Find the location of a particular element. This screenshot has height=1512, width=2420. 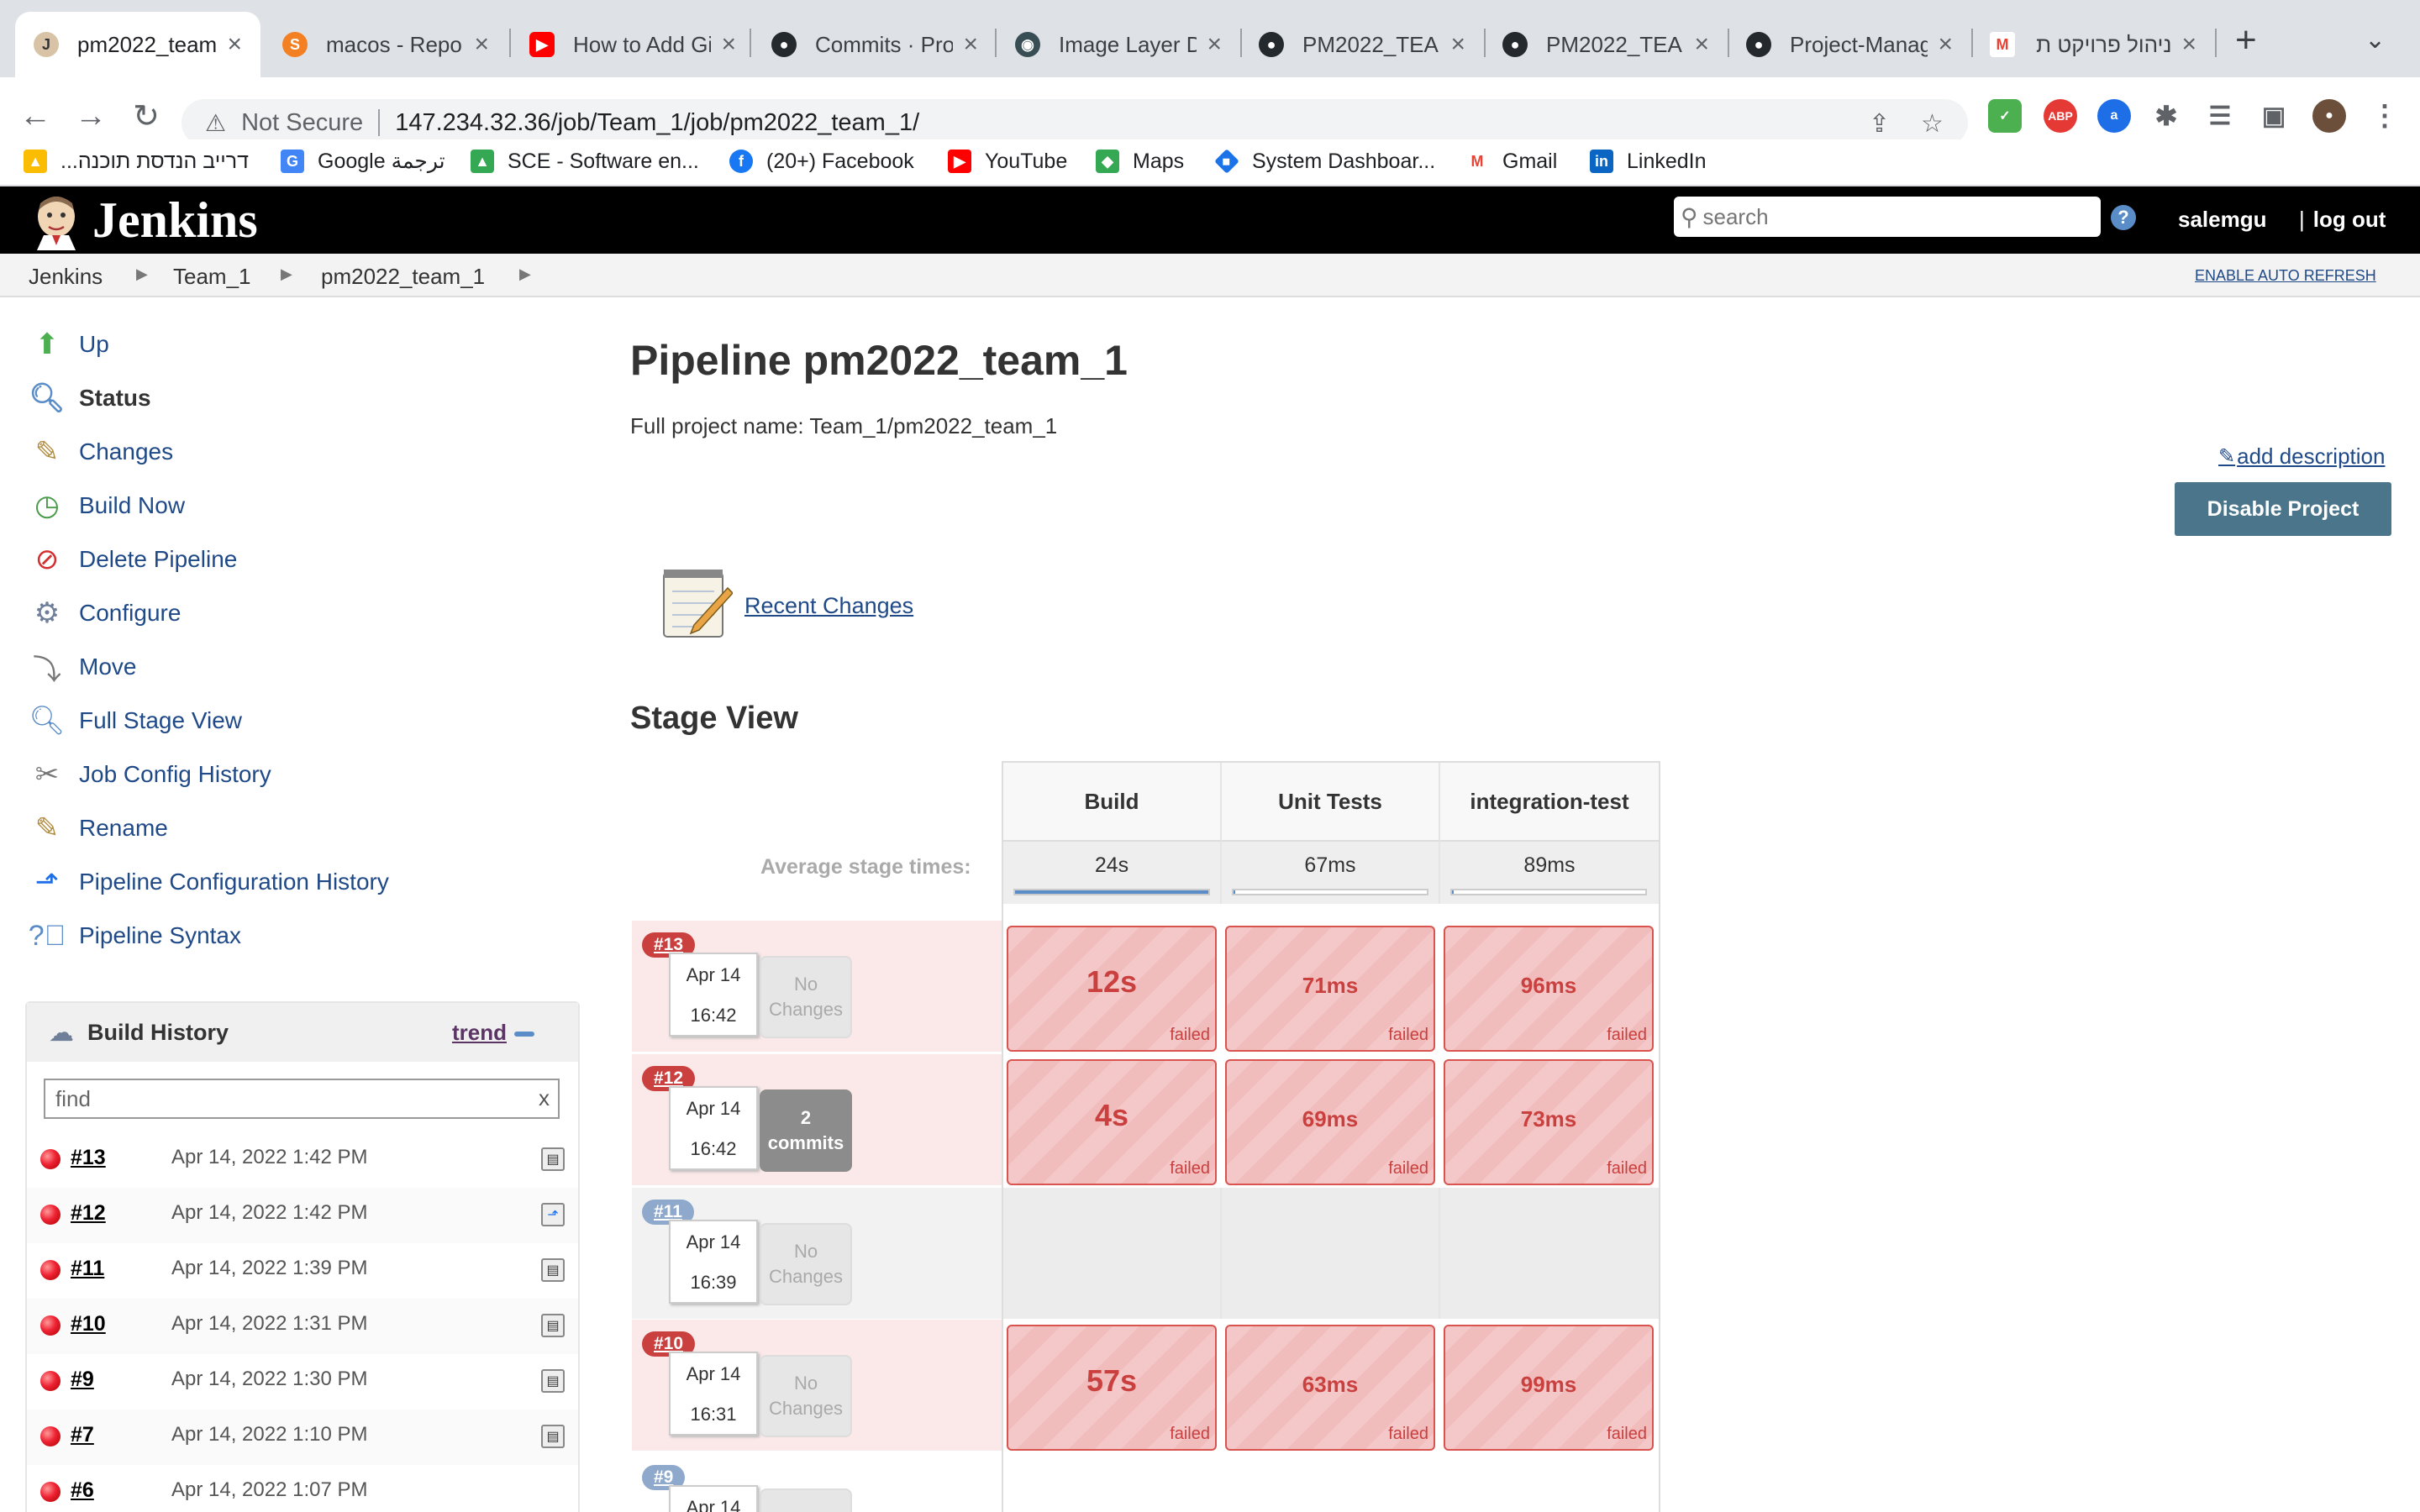

back-button: ← is located at coordinates (35, 115).